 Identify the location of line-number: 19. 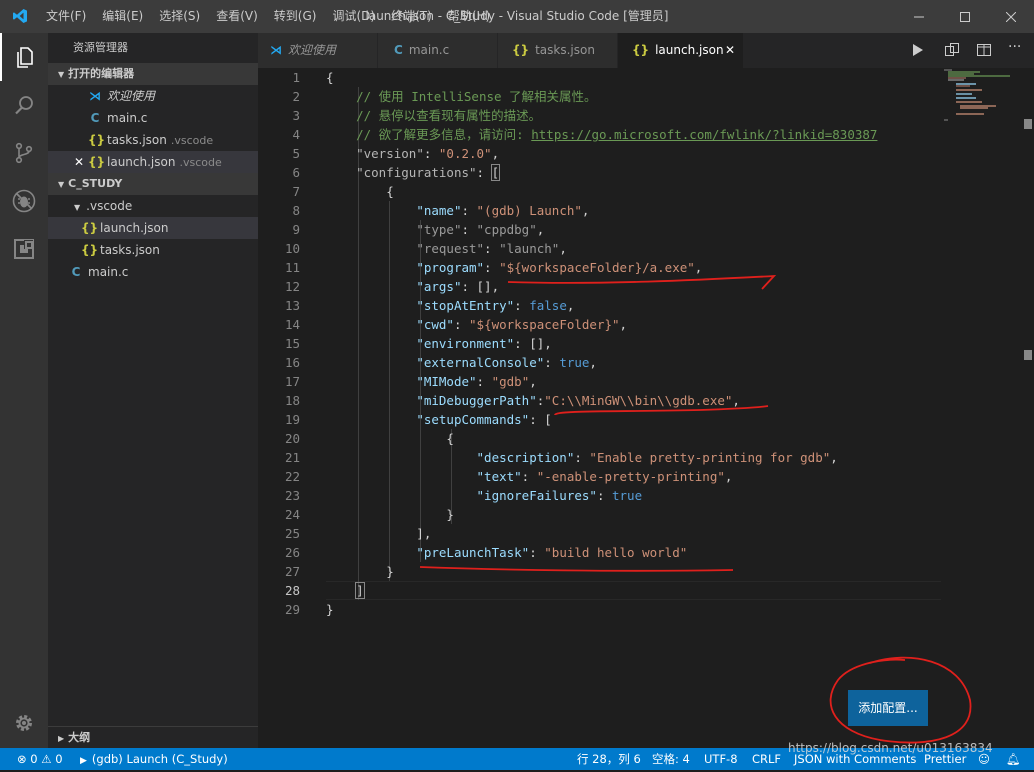
(292, 419).